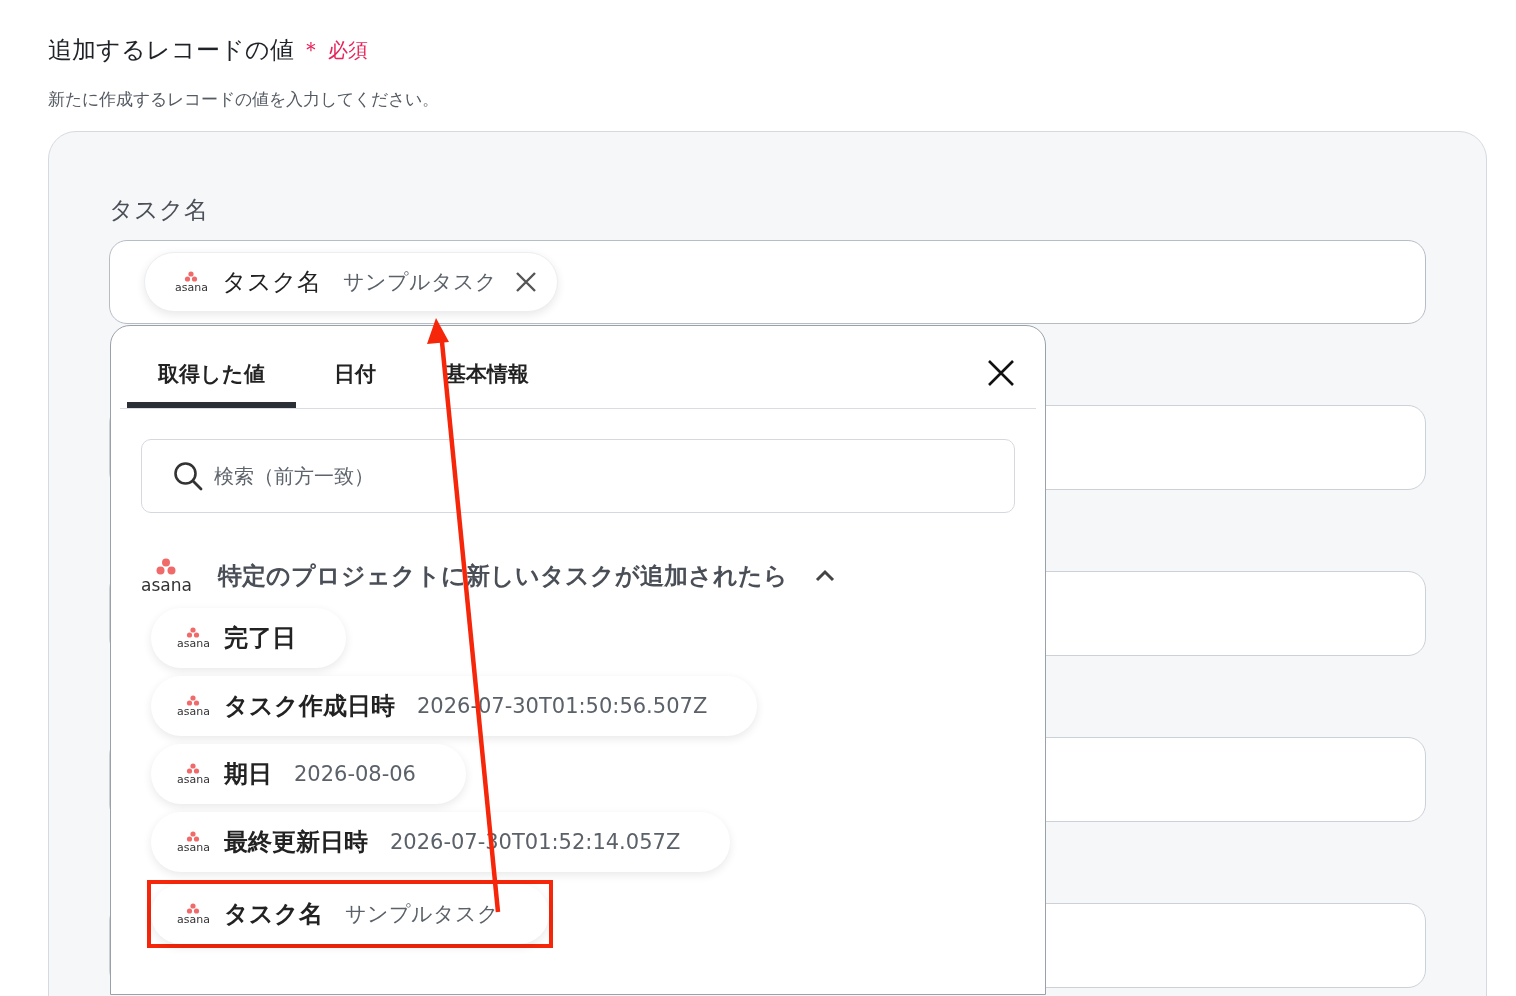 Image resolution: width=1516 pixels, height=996 pixels. I want to click on variable-chip: asana 期日 2026-08-06, so click(308, 774).